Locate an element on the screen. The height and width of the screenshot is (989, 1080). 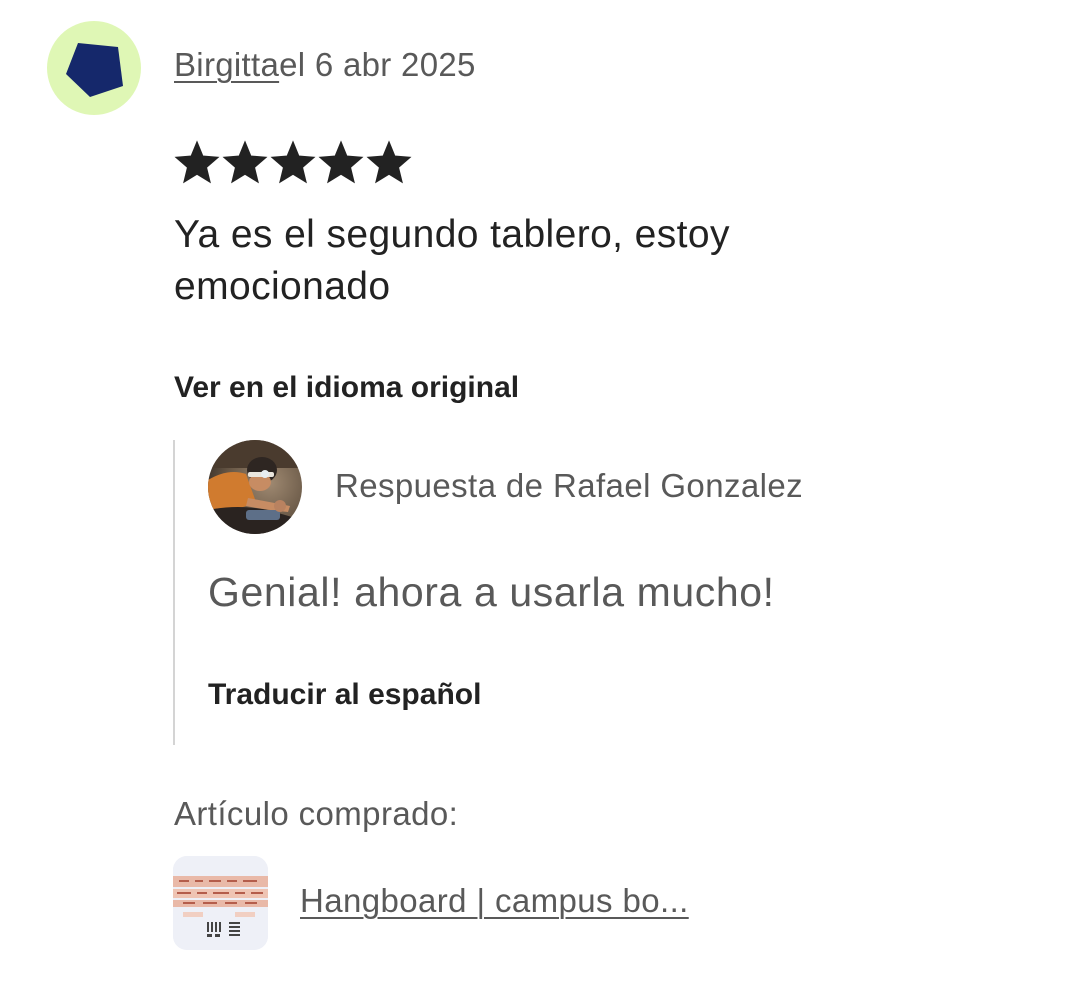
translate-button: Traducir al español is located at coordinates (344, 695).